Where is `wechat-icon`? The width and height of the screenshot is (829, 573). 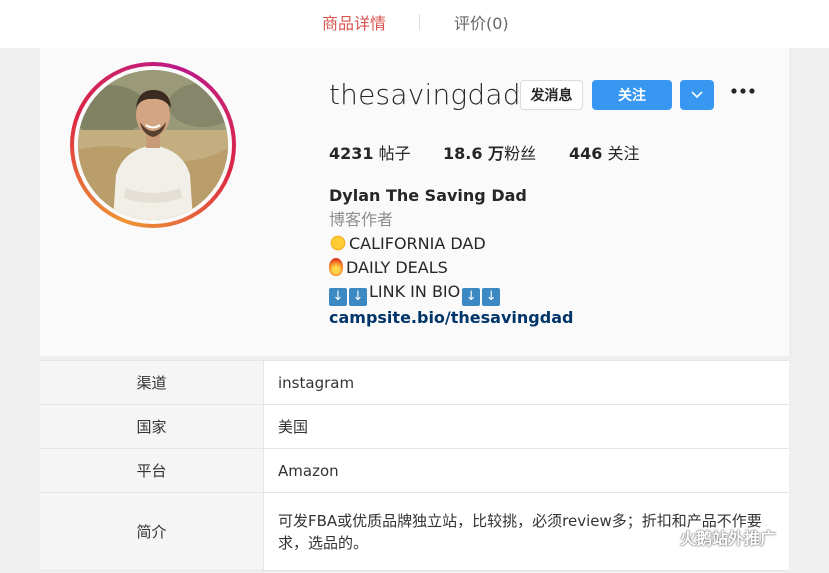 wechat-icon is located at coordinates (660, 537).